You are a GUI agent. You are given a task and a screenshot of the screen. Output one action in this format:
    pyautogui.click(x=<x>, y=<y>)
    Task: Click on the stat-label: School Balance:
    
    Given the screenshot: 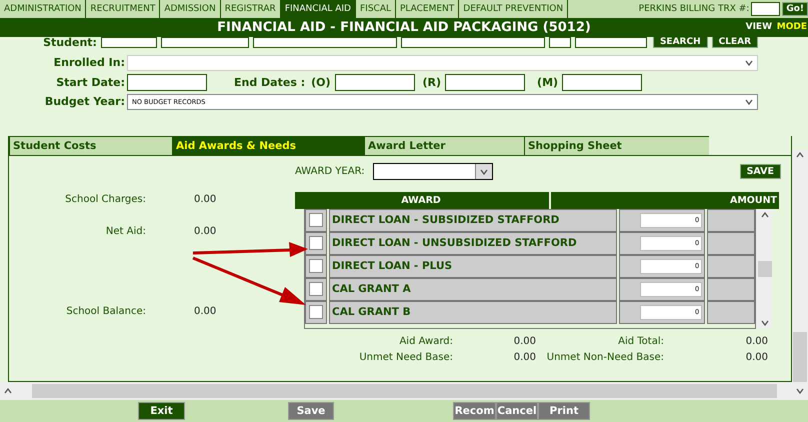 What is the action you would take?
    pyautogui.click(x=105, y=312)
    